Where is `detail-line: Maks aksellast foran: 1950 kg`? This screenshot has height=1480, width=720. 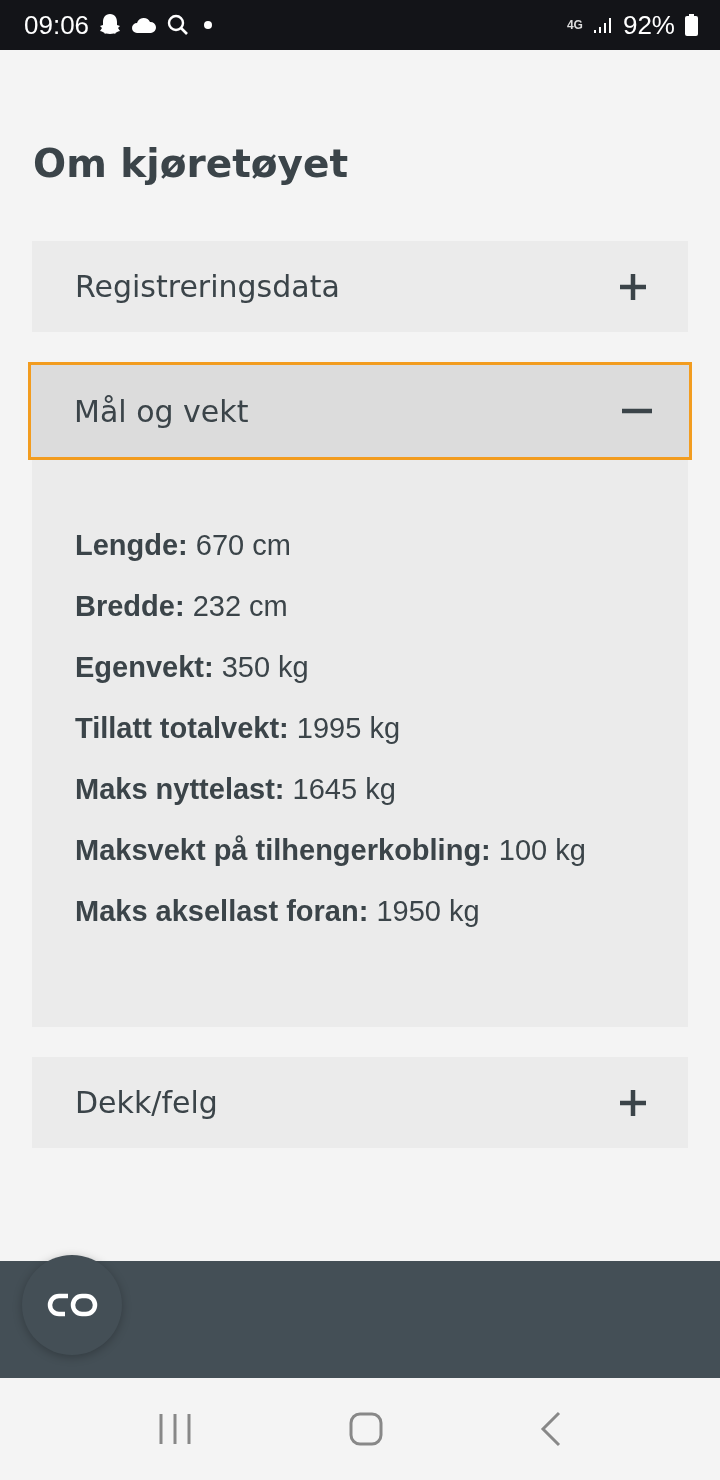 detail-line: Maks aksellast foran: 1950 kg is located at coordinates (278, 911).